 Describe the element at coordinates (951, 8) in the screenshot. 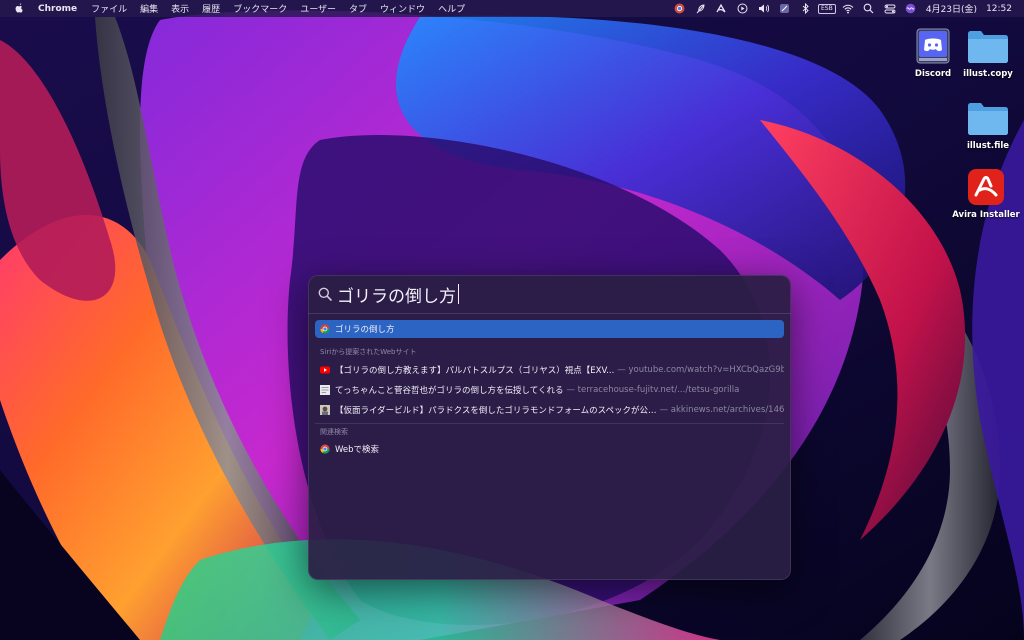

I see `menubar-date: 4月23日(金)` at that location.